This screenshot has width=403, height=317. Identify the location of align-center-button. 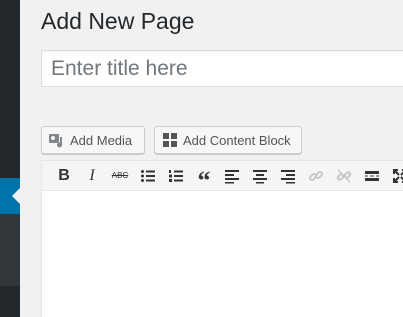
(260, 176).